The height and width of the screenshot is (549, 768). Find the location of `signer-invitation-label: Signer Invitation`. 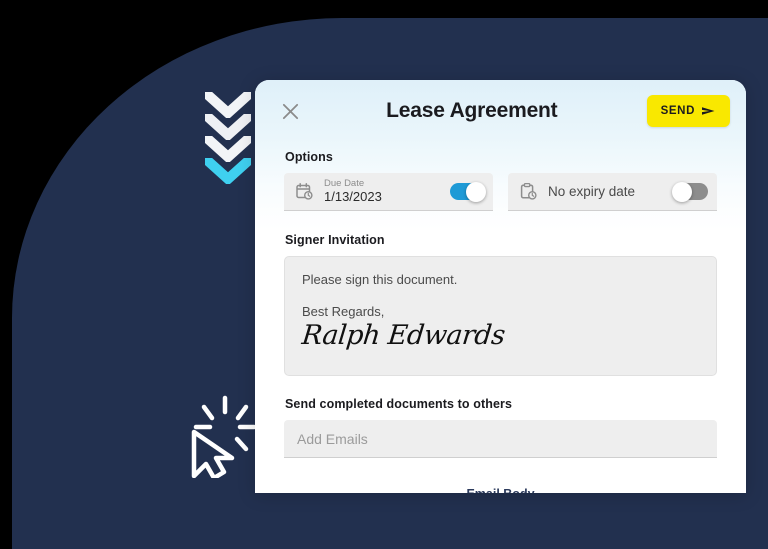

signer-invitation-label: Signer Invitation is located at coordinates (335, 240).